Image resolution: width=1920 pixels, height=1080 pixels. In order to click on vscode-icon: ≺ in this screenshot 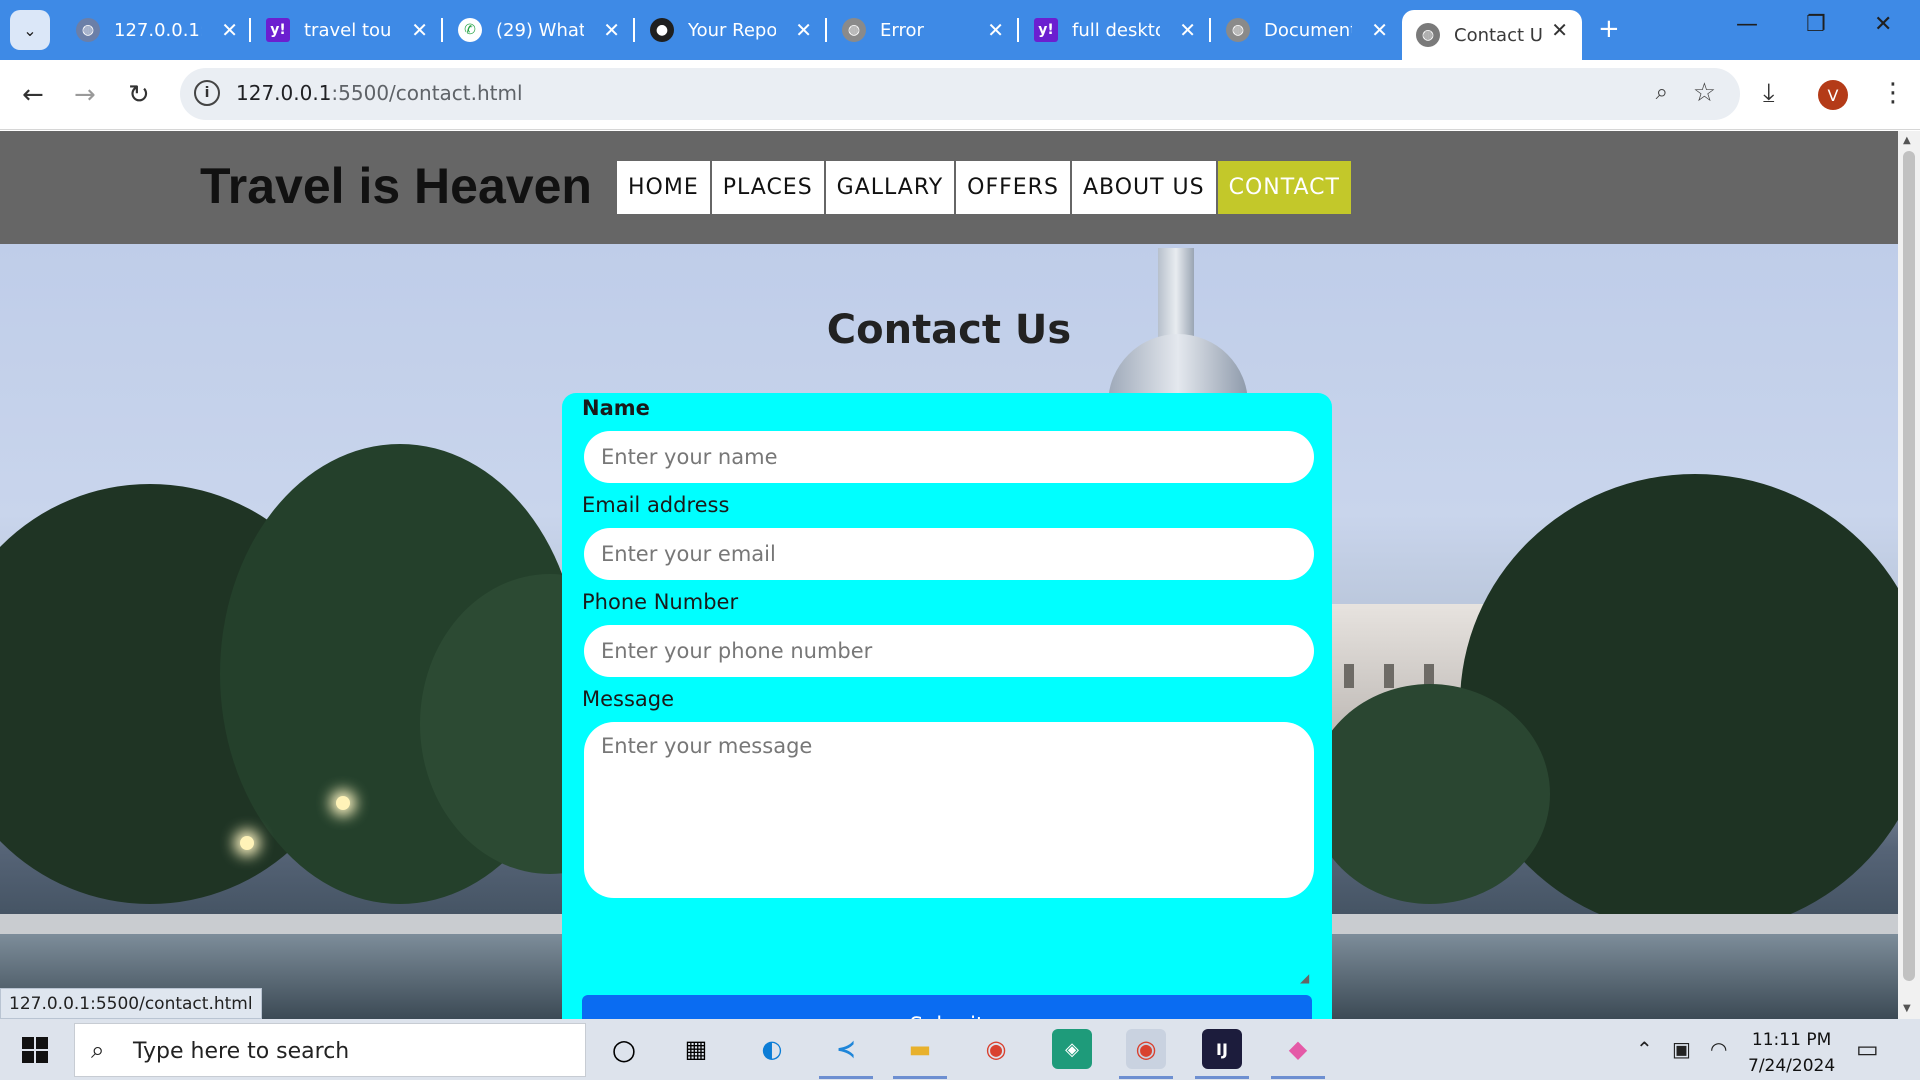, I will do `click(846, 1049)`.